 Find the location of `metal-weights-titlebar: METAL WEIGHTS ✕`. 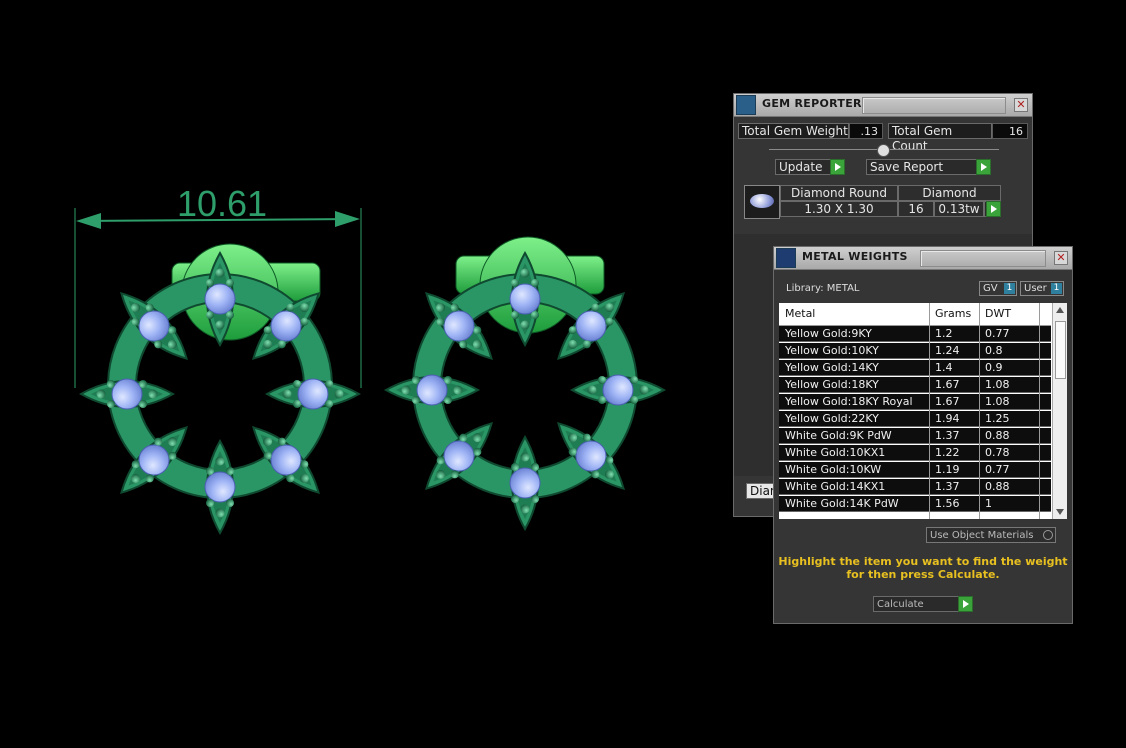

metal-weights-titlebar: METAL WEIGHTS ✕ is located at coordinates (923, 258).